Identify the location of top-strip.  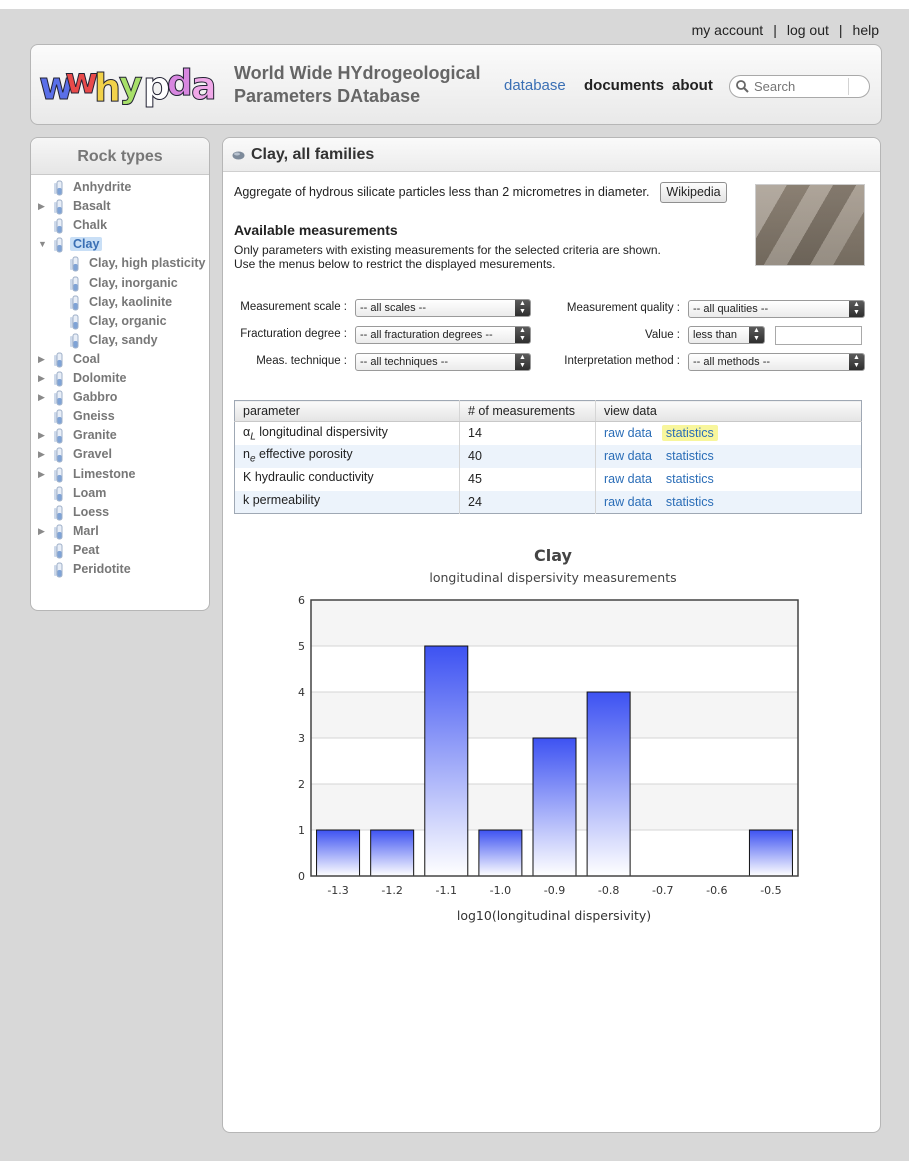
(454, 4).